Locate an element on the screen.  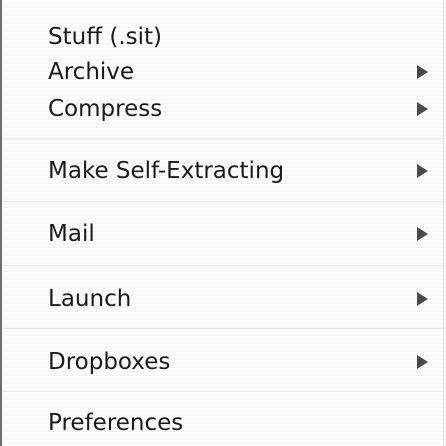
menu-item-label: Make Self-Extracting is located at coordinates (166, 171).